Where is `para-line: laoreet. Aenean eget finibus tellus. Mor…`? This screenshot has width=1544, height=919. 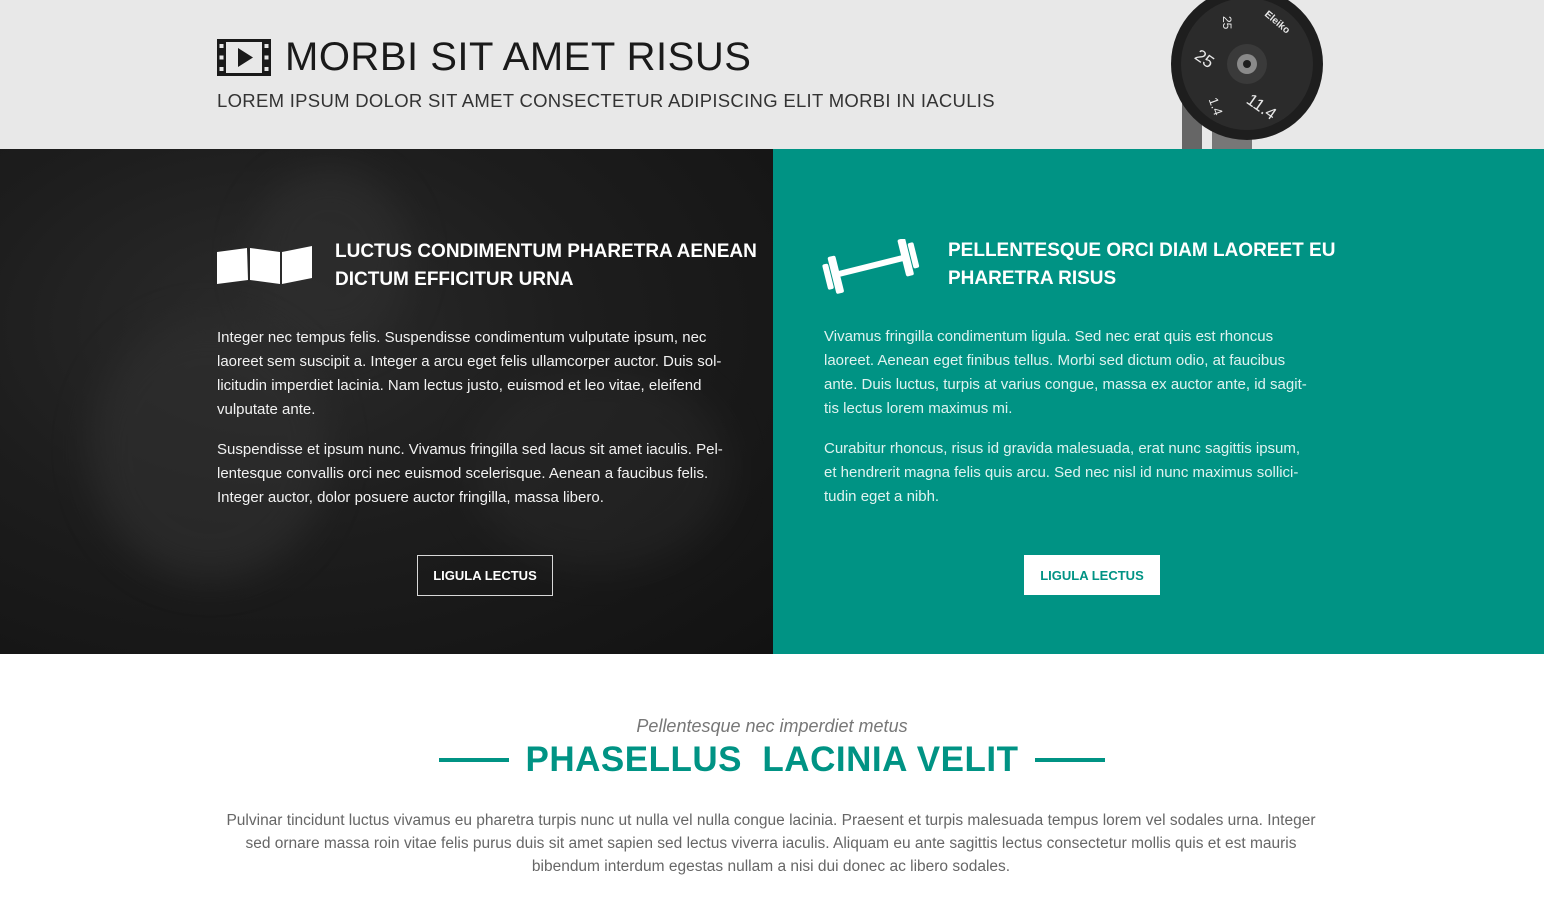 para-line: laoreet. Aenean eget finibus tellus. Mor… is located at coordinates (1055, 360).